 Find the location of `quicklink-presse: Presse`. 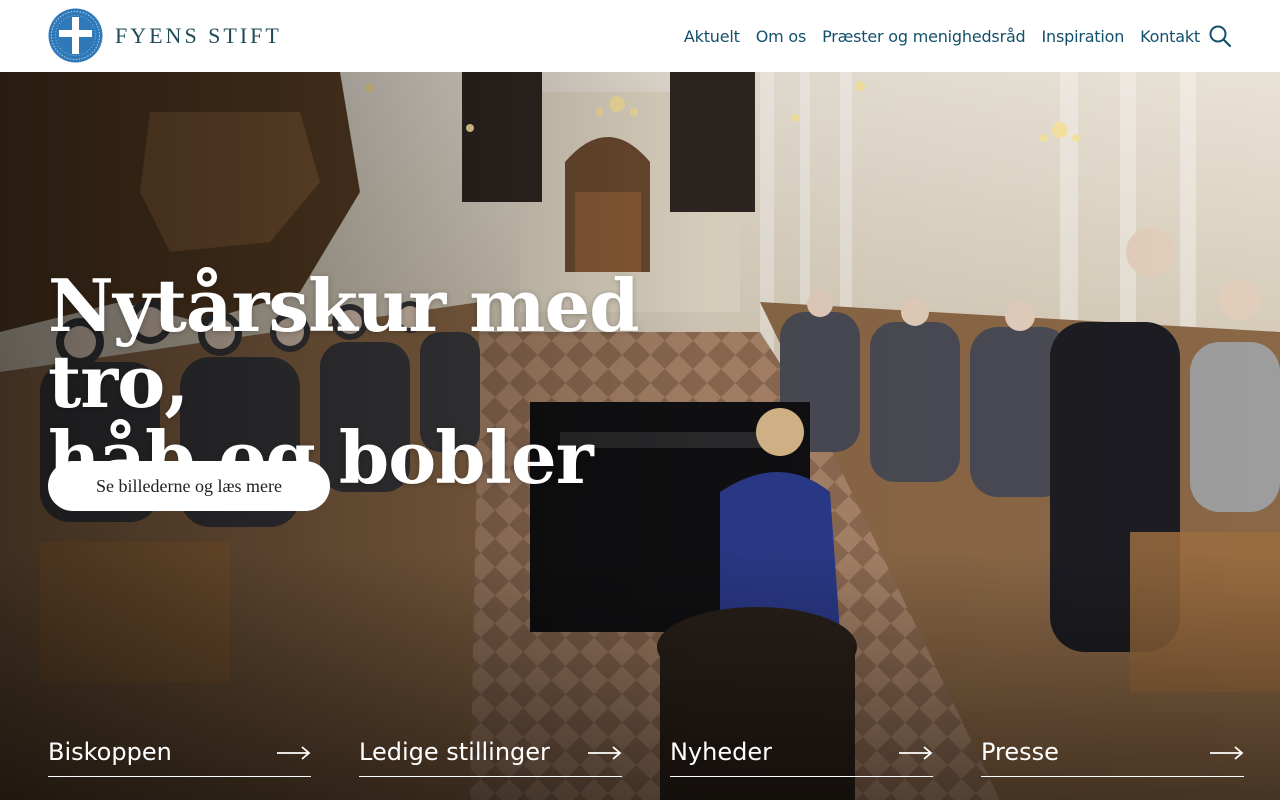

quicklink-presse: Presse is located at coordinates (1112, 757).